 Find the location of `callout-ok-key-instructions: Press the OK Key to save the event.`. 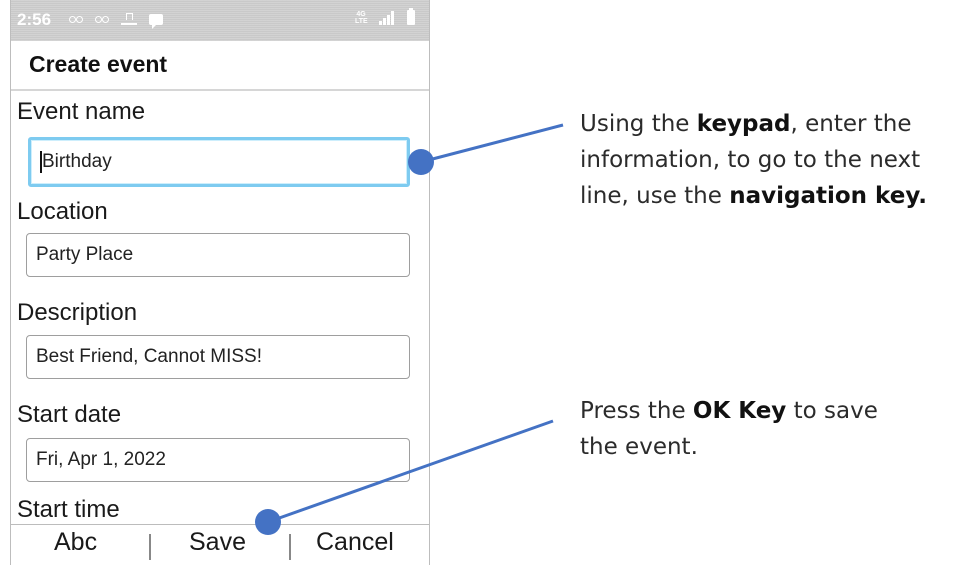

callout-ok-key-instructions: Press the OK Key to save the event. is located at coordinates (750, 429).